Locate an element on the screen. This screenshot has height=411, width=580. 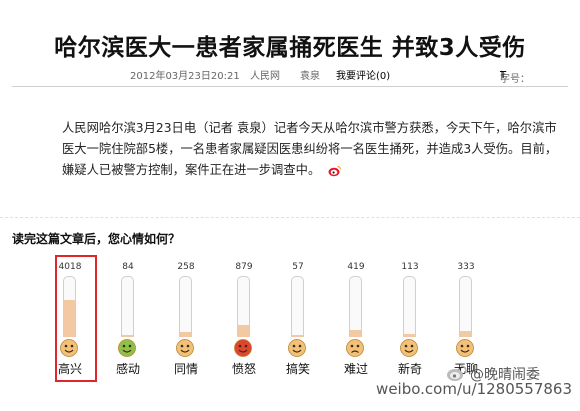
mood-count: 879 is located at coordinates (244, 267).